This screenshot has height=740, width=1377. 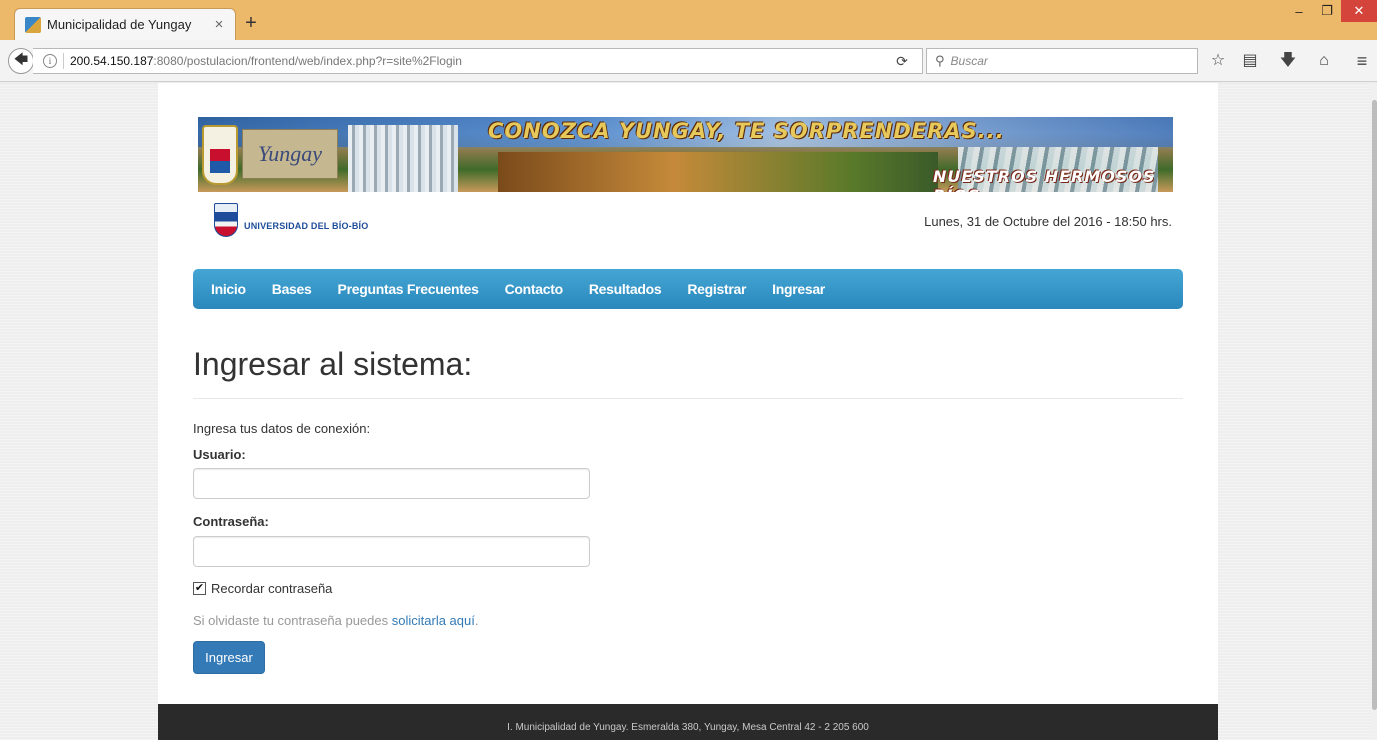 I want to click on nav-item-bases: Bases, so click(x=292, y=289).